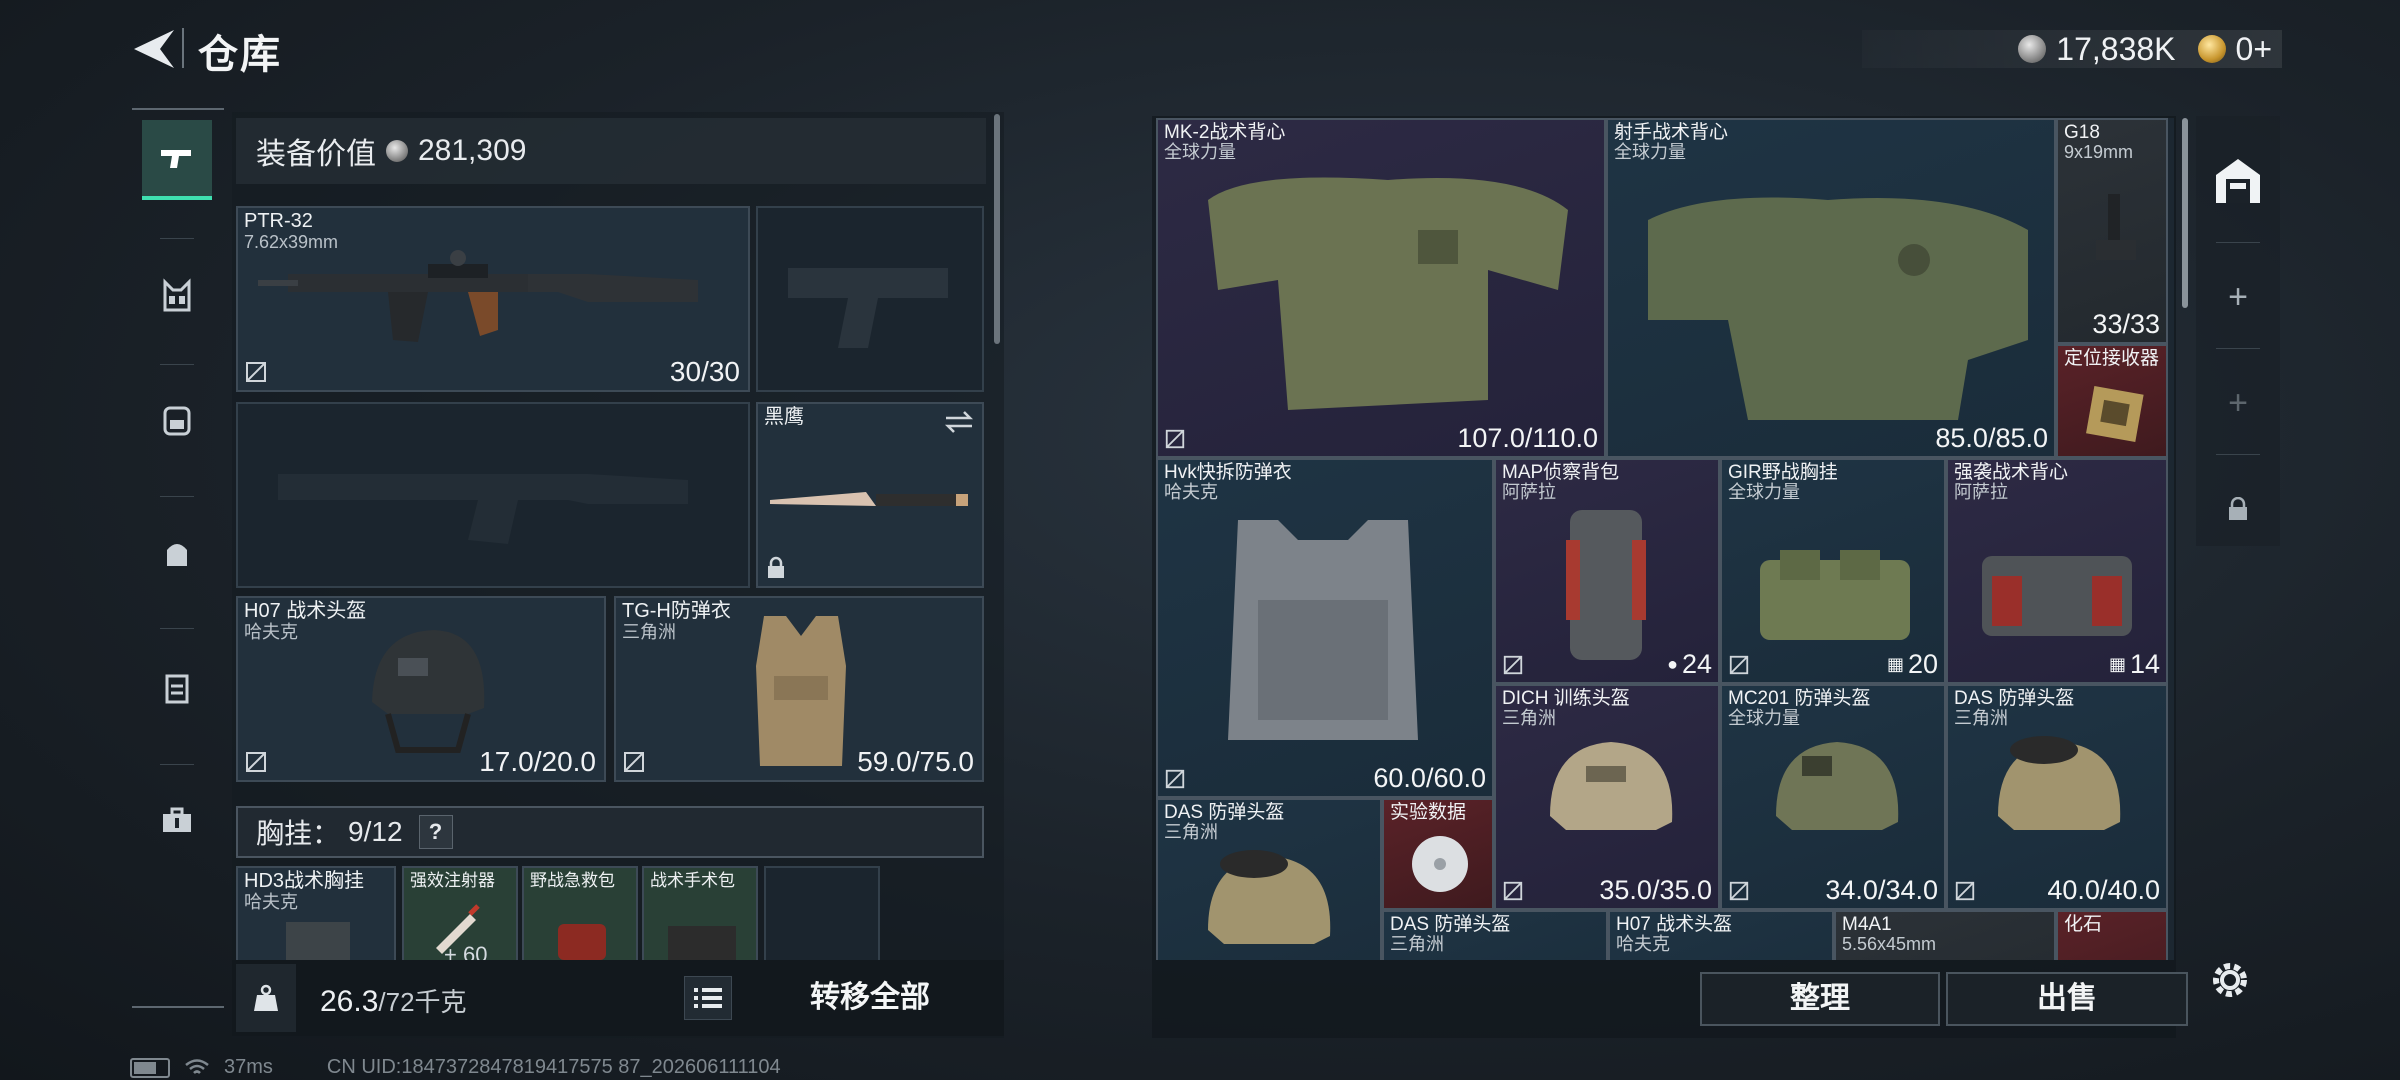 The image size is (2400, 1080). Describe the element at coordinates (700, 916) in the screenshot. I see `surgery-kit-slot: 战术手术包` at that location.